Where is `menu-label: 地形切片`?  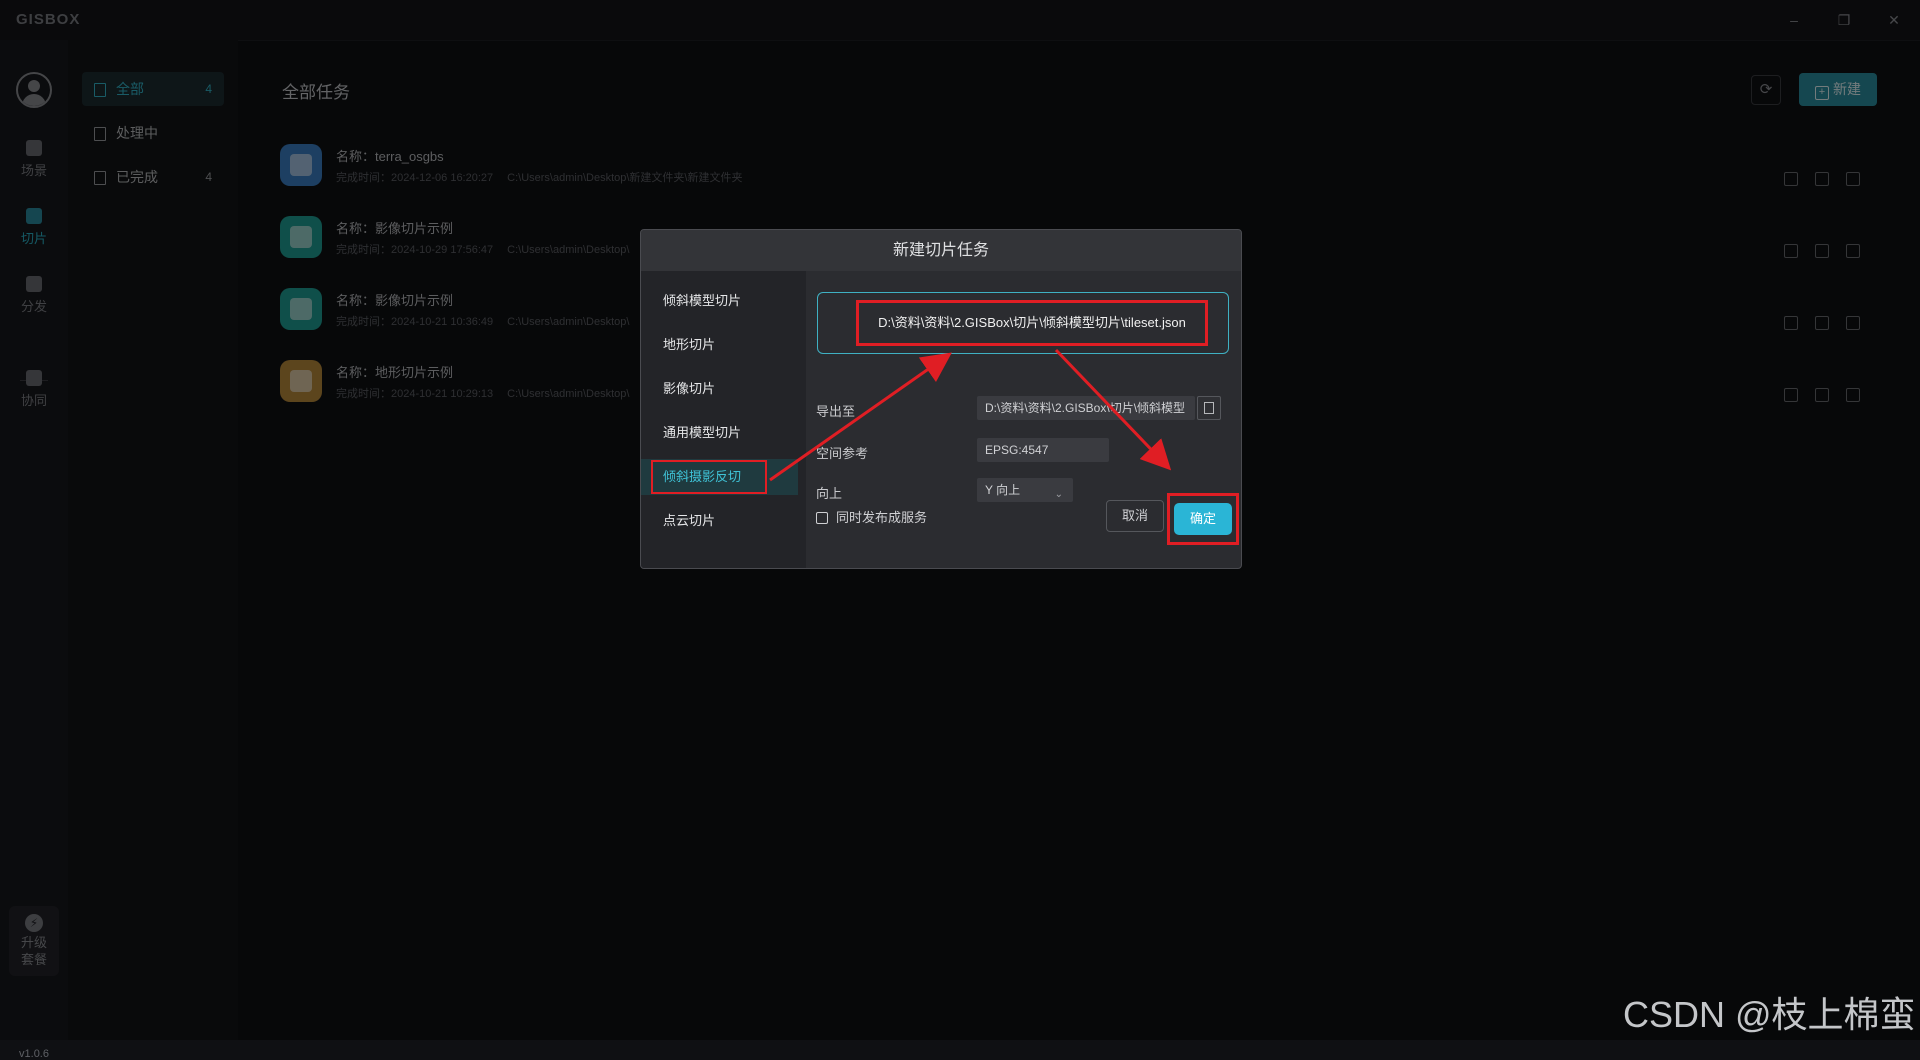
menu-label: 地形切片 is located at coordinates (689, 344).